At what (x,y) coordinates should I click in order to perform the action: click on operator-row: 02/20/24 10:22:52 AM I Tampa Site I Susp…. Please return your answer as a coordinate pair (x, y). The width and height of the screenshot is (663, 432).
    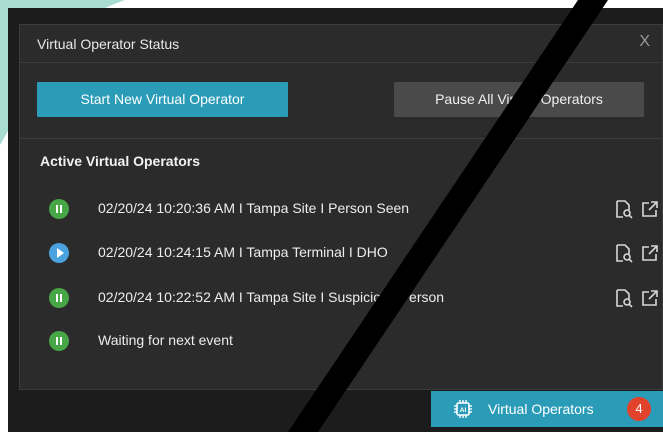
    Looking at the image, I should click on (341, 298).